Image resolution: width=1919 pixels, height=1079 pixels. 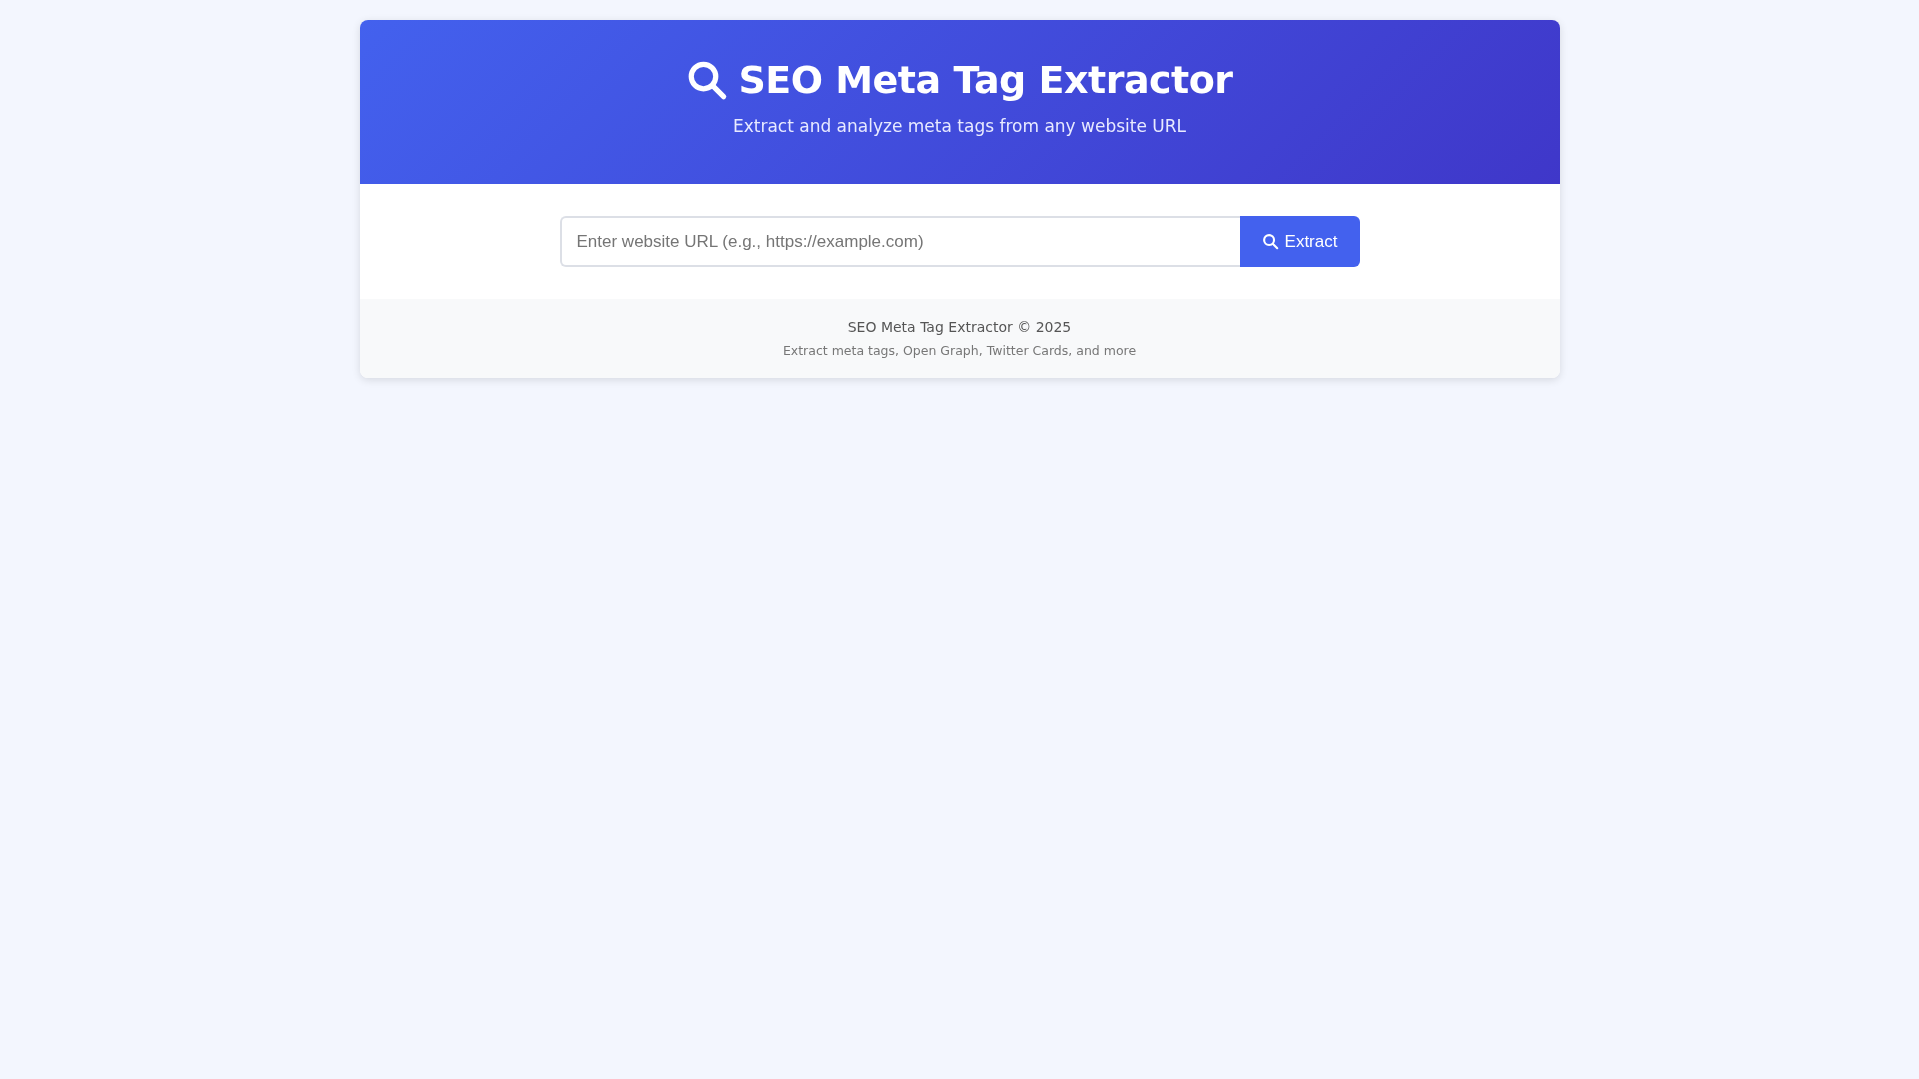 What do you see at coordinates (959, 350) in the screenshot?
I see `footer-tagline: Extract meta tags, Open Graph, Twitter Cards, and more` at bounding box center [959, 350].